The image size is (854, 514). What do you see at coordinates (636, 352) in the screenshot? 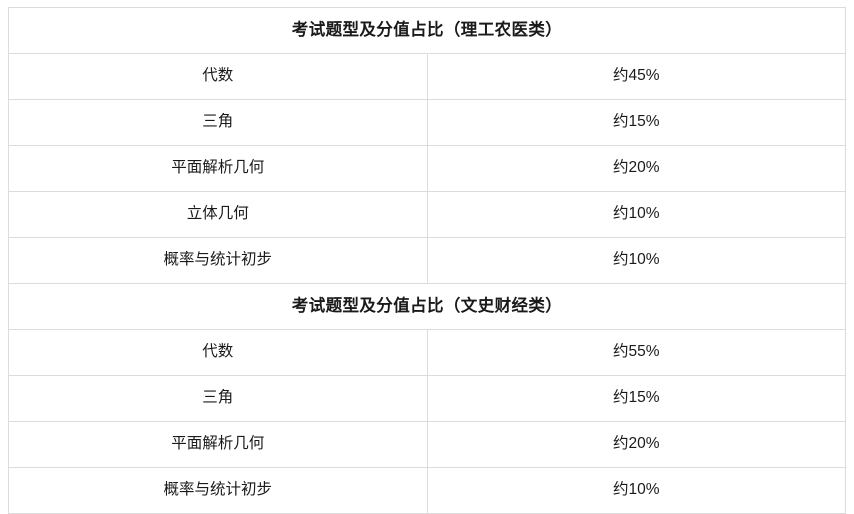
I see `percentage-value: 约55%` at bounding box center [636, 352].